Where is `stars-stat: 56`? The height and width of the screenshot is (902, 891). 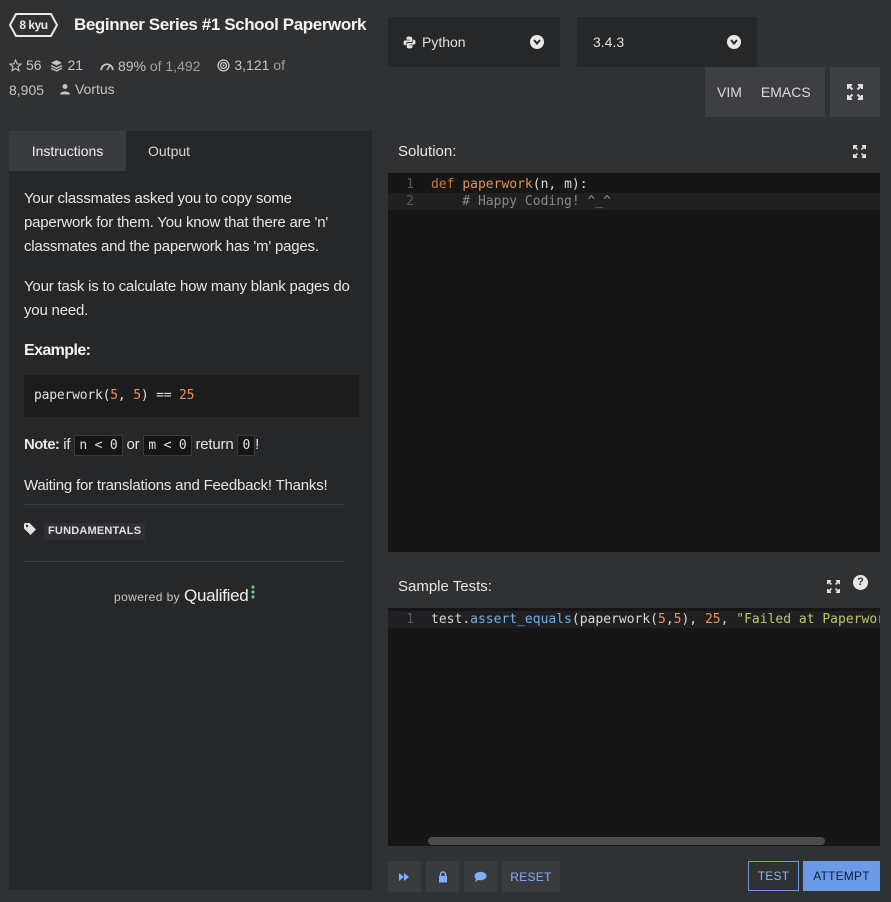 stars-stat: 56 is located at coordinates (25, 65).